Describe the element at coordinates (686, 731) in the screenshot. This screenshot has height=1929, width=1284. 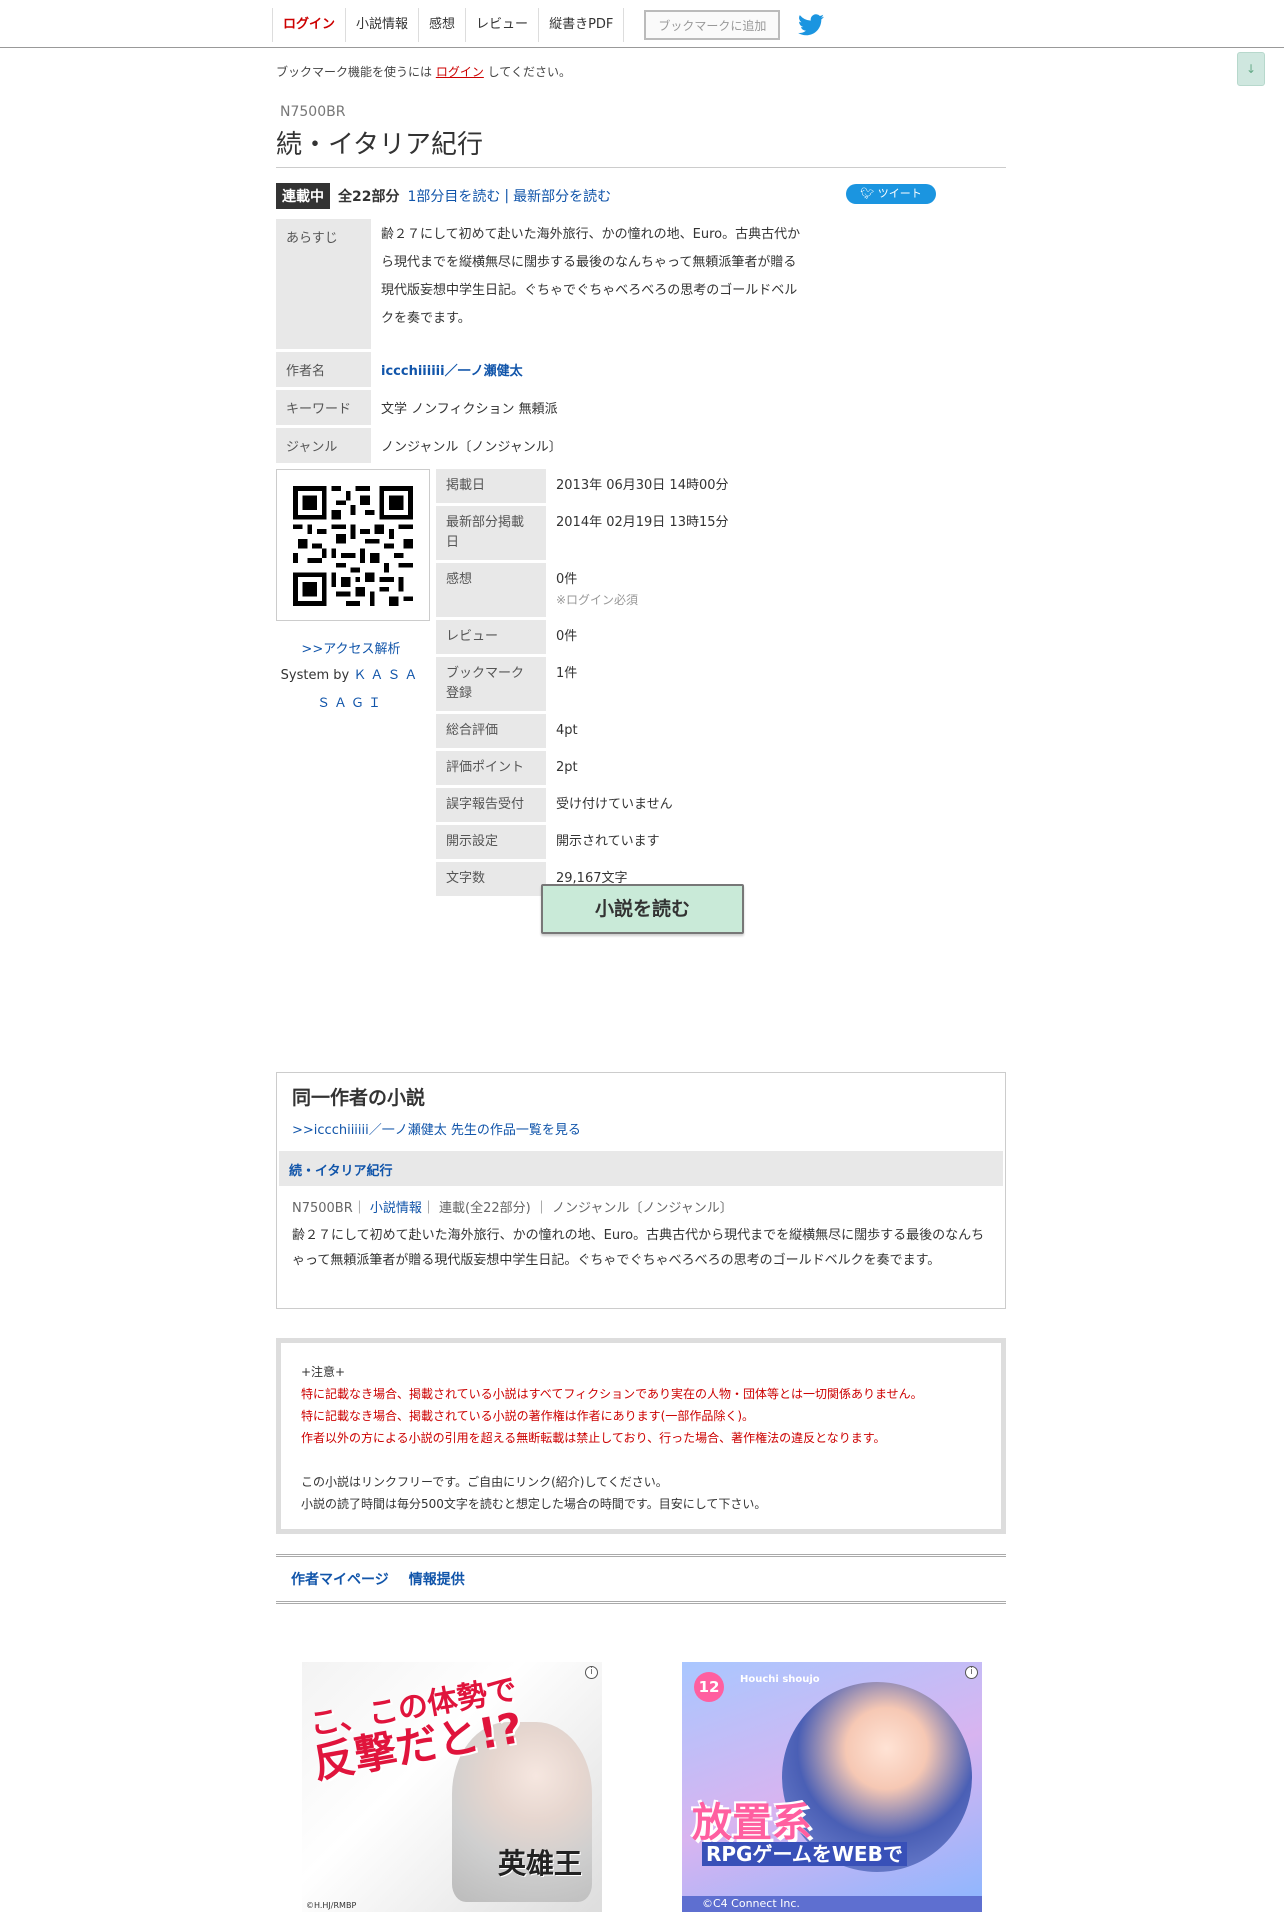
I see `total-row: 総合評価 4pt` at that location.